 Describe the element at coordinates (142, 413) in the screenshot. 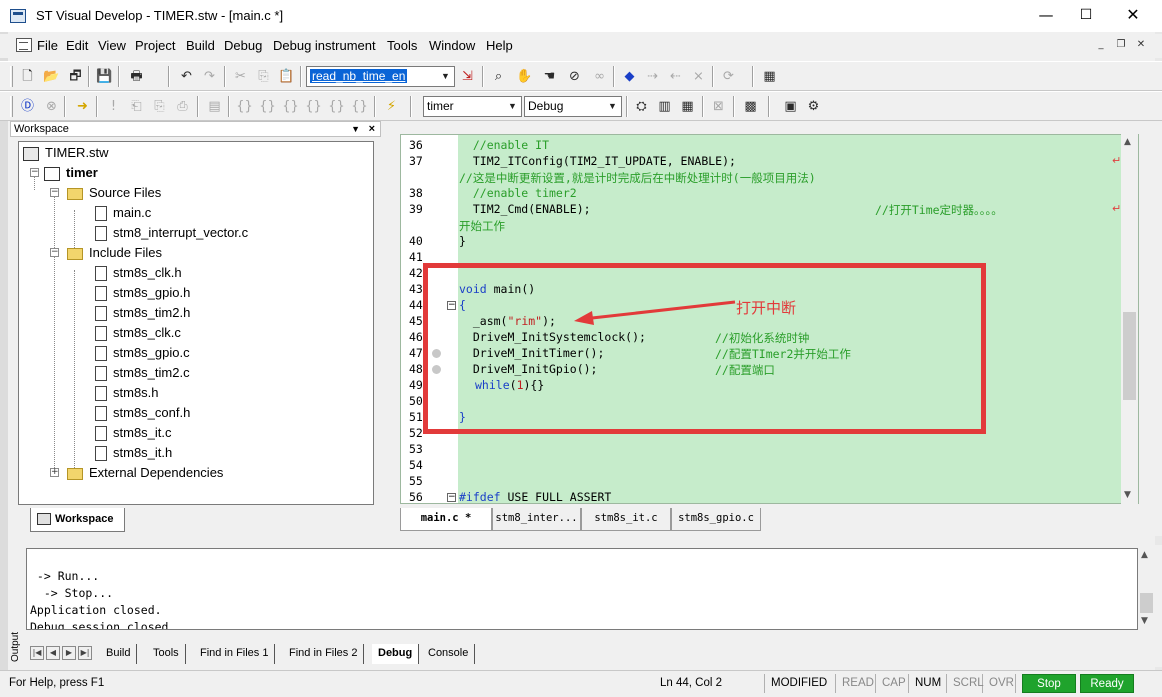

I see `tree-node-file: stm8s_conf.h` at that location.